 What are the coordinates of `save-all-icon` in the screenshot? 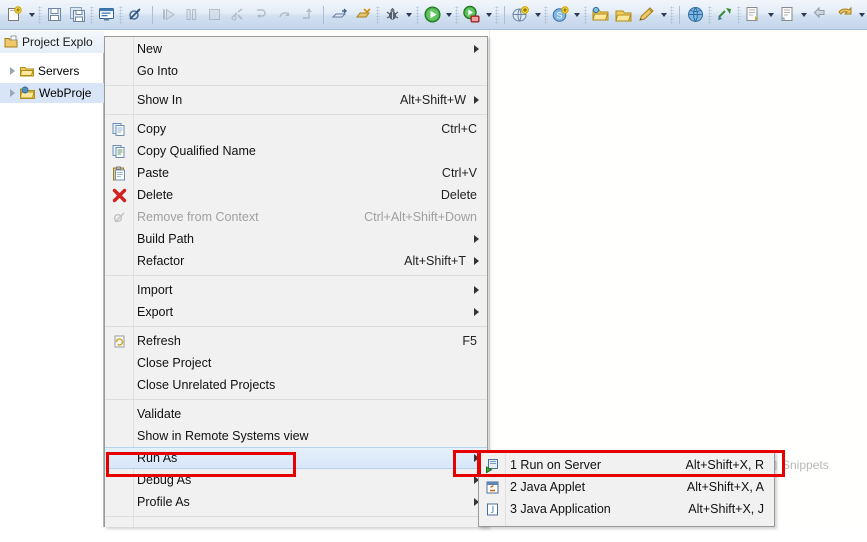 It's located at (77, 15).